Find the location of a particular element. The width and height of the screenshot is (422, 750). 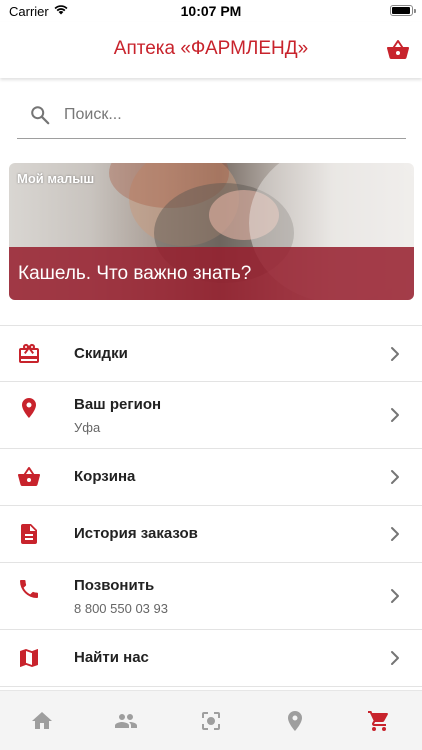

region-value: Уфа is located at coordinates (87, 427).